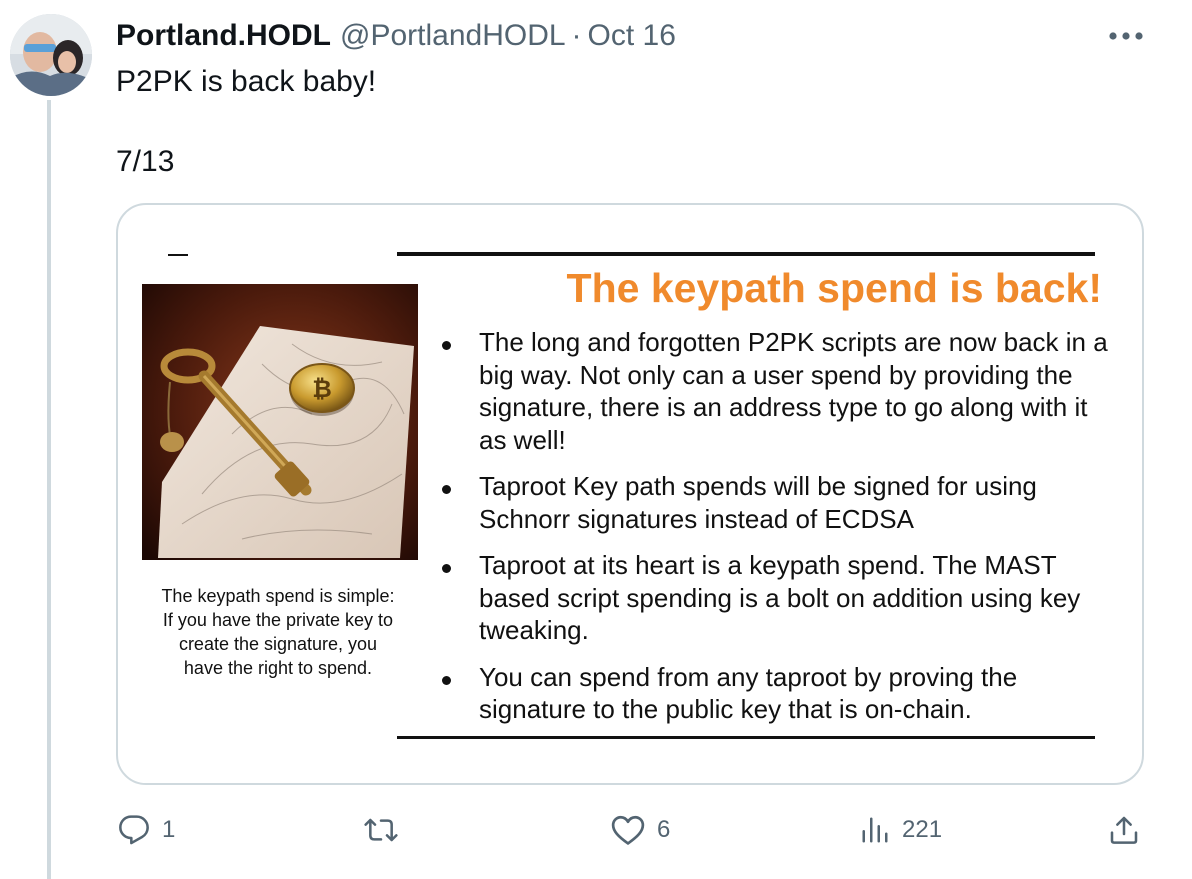  I want to click on reply-button: 1, so click(146, 830).